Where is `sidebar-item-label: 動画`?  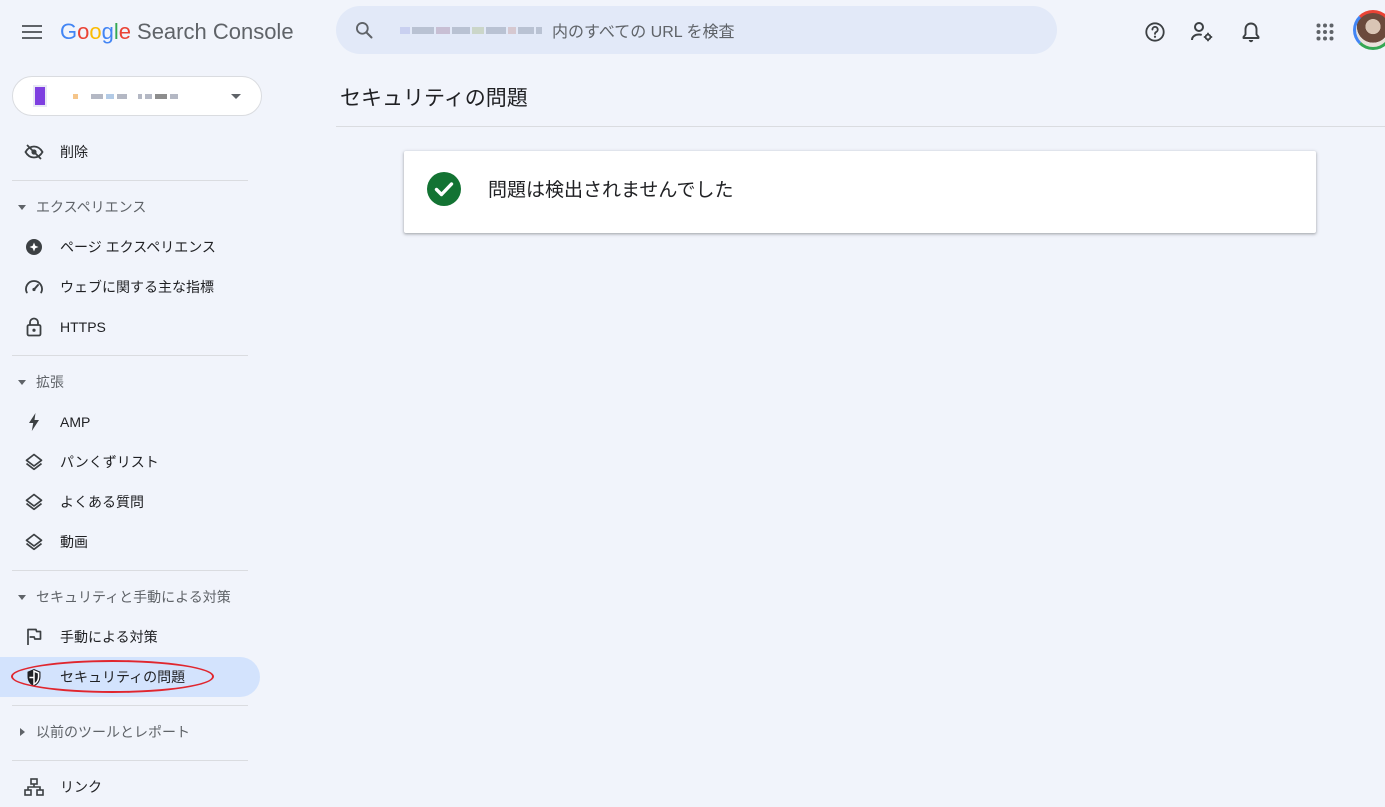
sidebar-item-label: 動画 is located at coordinates (74, 542).